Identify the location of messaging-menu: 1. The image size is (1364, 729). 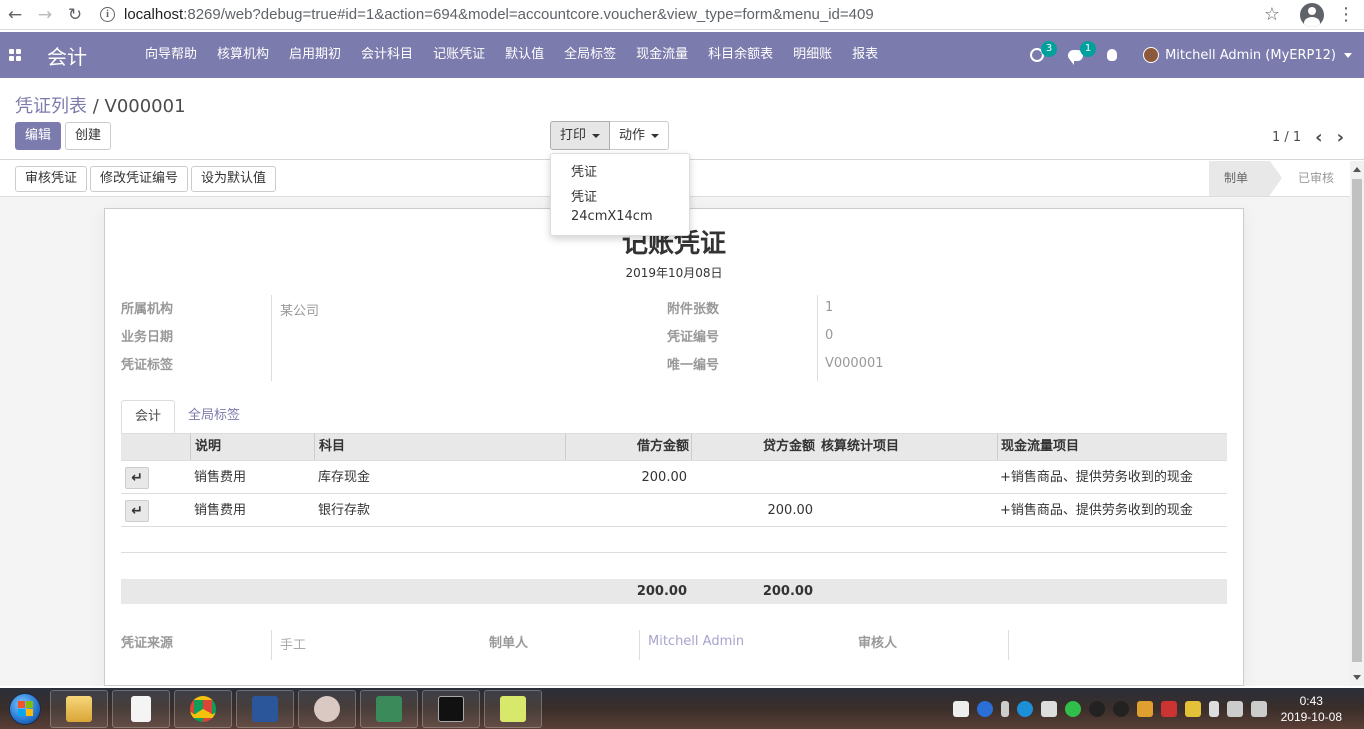
(1076, 55).